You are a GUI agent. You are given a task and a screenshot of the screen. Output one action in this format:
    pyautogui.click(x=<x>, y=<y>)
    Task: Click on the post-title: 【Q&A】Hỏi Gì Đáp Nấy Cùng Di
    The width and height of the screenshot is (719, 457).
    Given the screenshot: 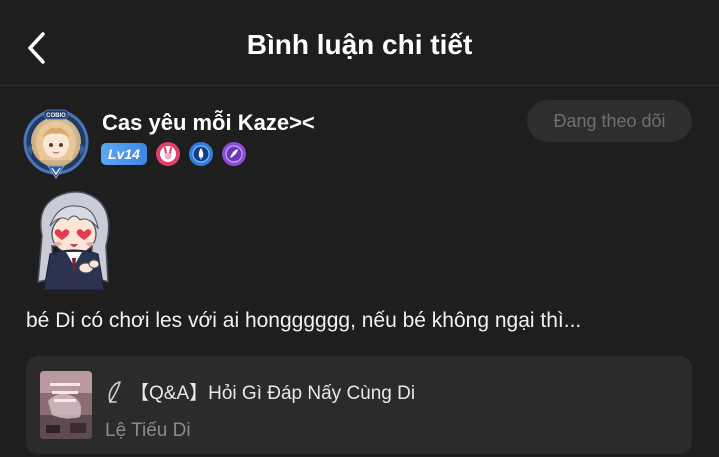 What is the action you would take?
    pyautogui.click(x=273, y=393)
    